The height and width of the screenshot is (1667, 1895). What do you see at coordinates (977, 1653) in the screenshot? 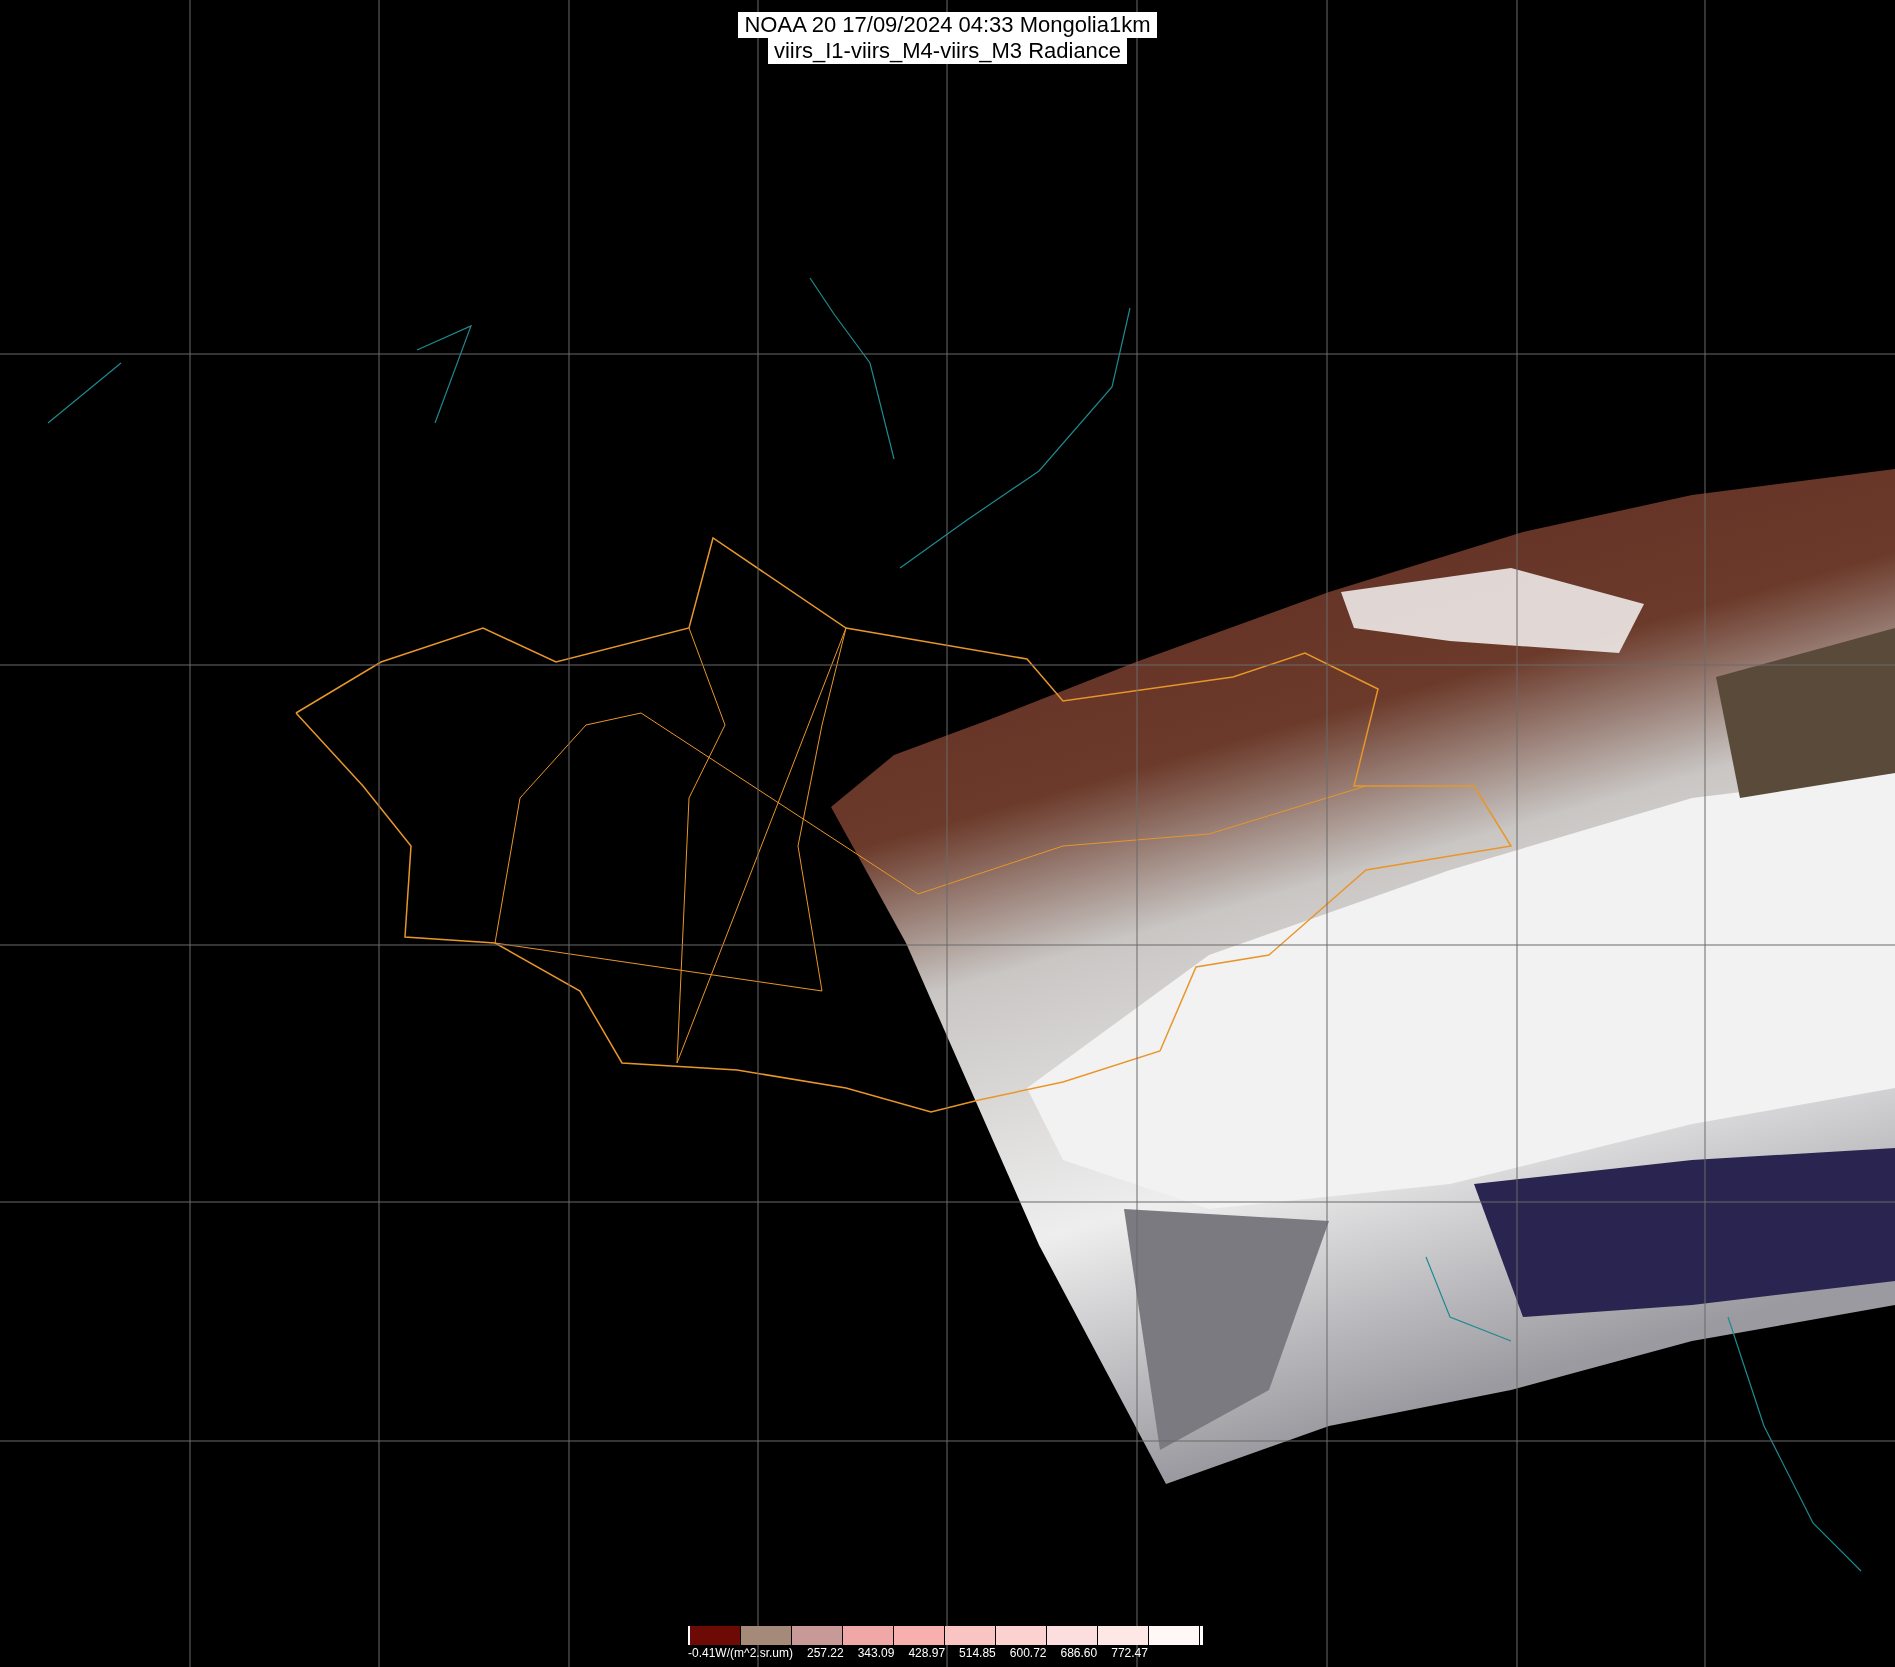
I see `scale-label: 514.85` at bounding box center [977, 1653].